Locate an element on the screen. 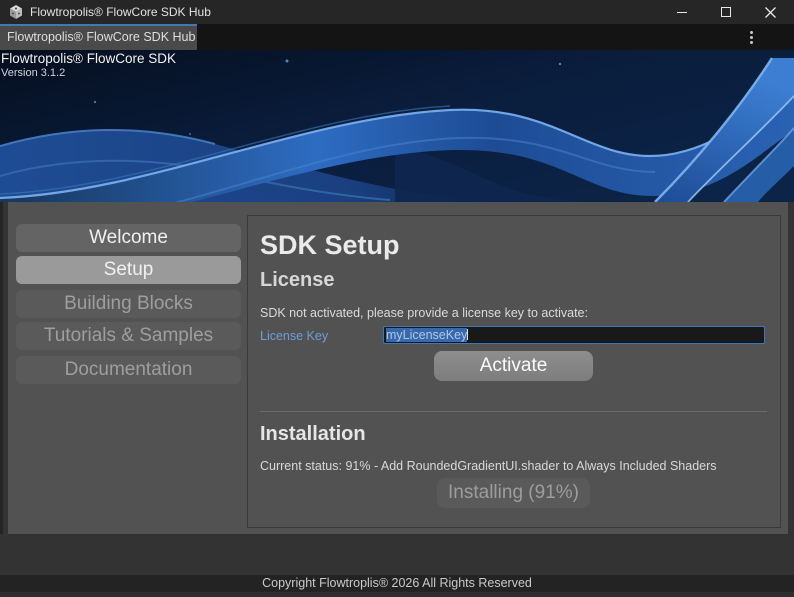  kebab-menu-icon is located at coordinates (751, 37).